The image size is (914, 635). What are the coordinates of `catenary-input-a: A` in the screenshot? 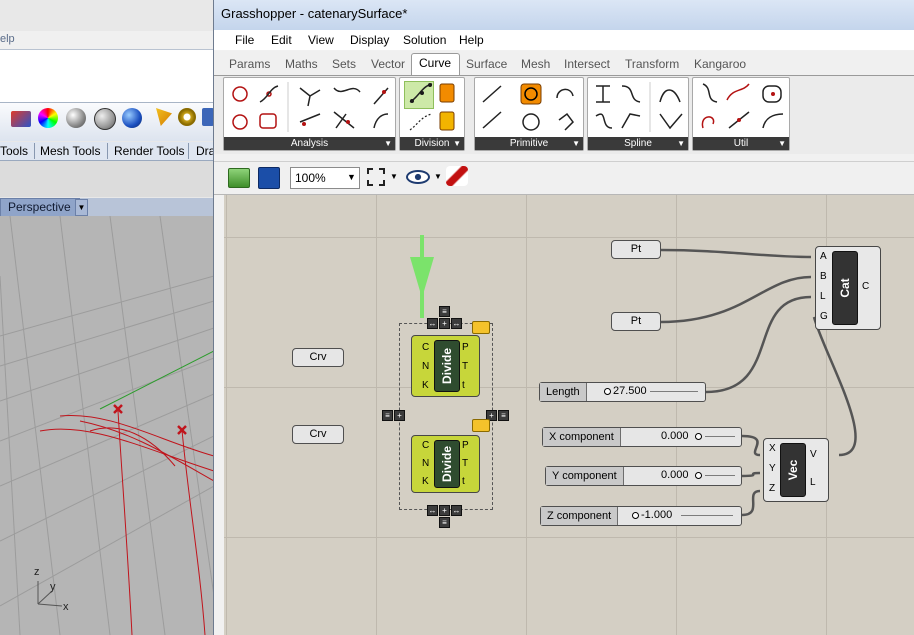 It's located at (823, 256).